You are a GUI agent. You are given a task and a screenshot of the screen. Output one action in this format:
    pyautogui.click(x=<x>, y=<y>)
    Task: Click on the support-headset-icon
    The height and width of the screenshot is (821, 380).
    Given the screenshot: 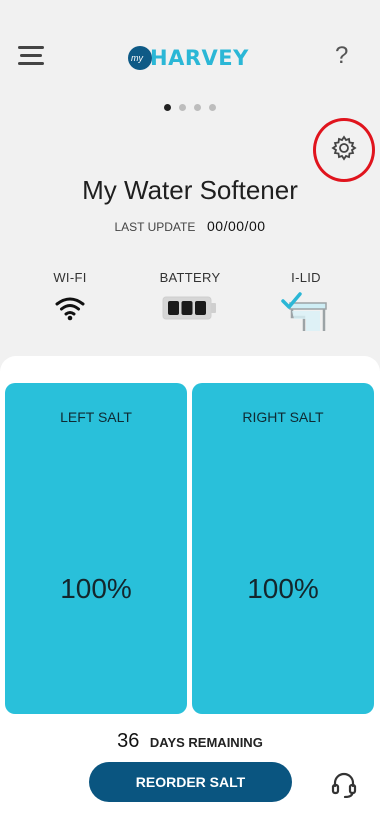 What is the action you would take?
    pyautogui.click(x=344, y=784)
    